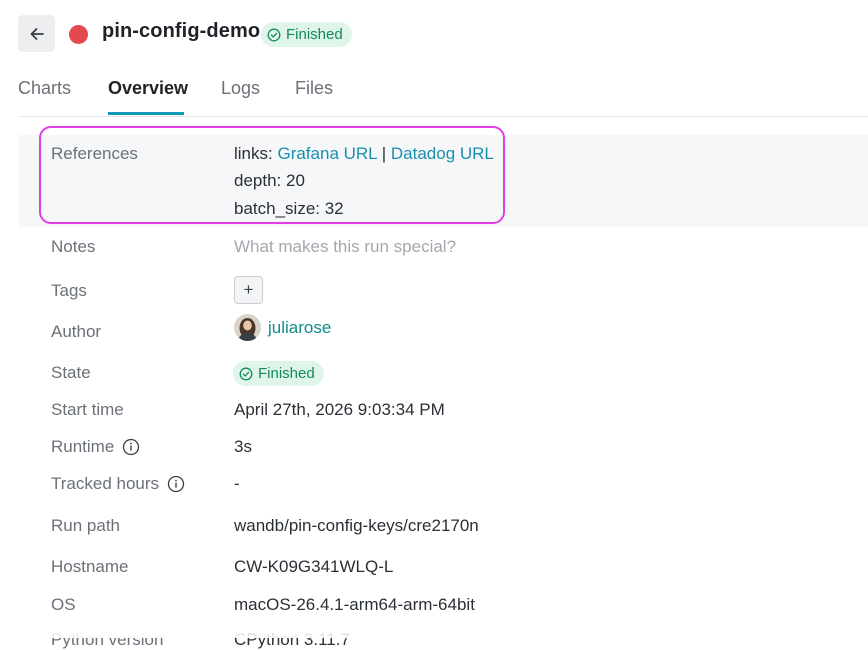 This screenshot has height=650, width=868. I want to click on arrow-left-icon, so click(37, 33).